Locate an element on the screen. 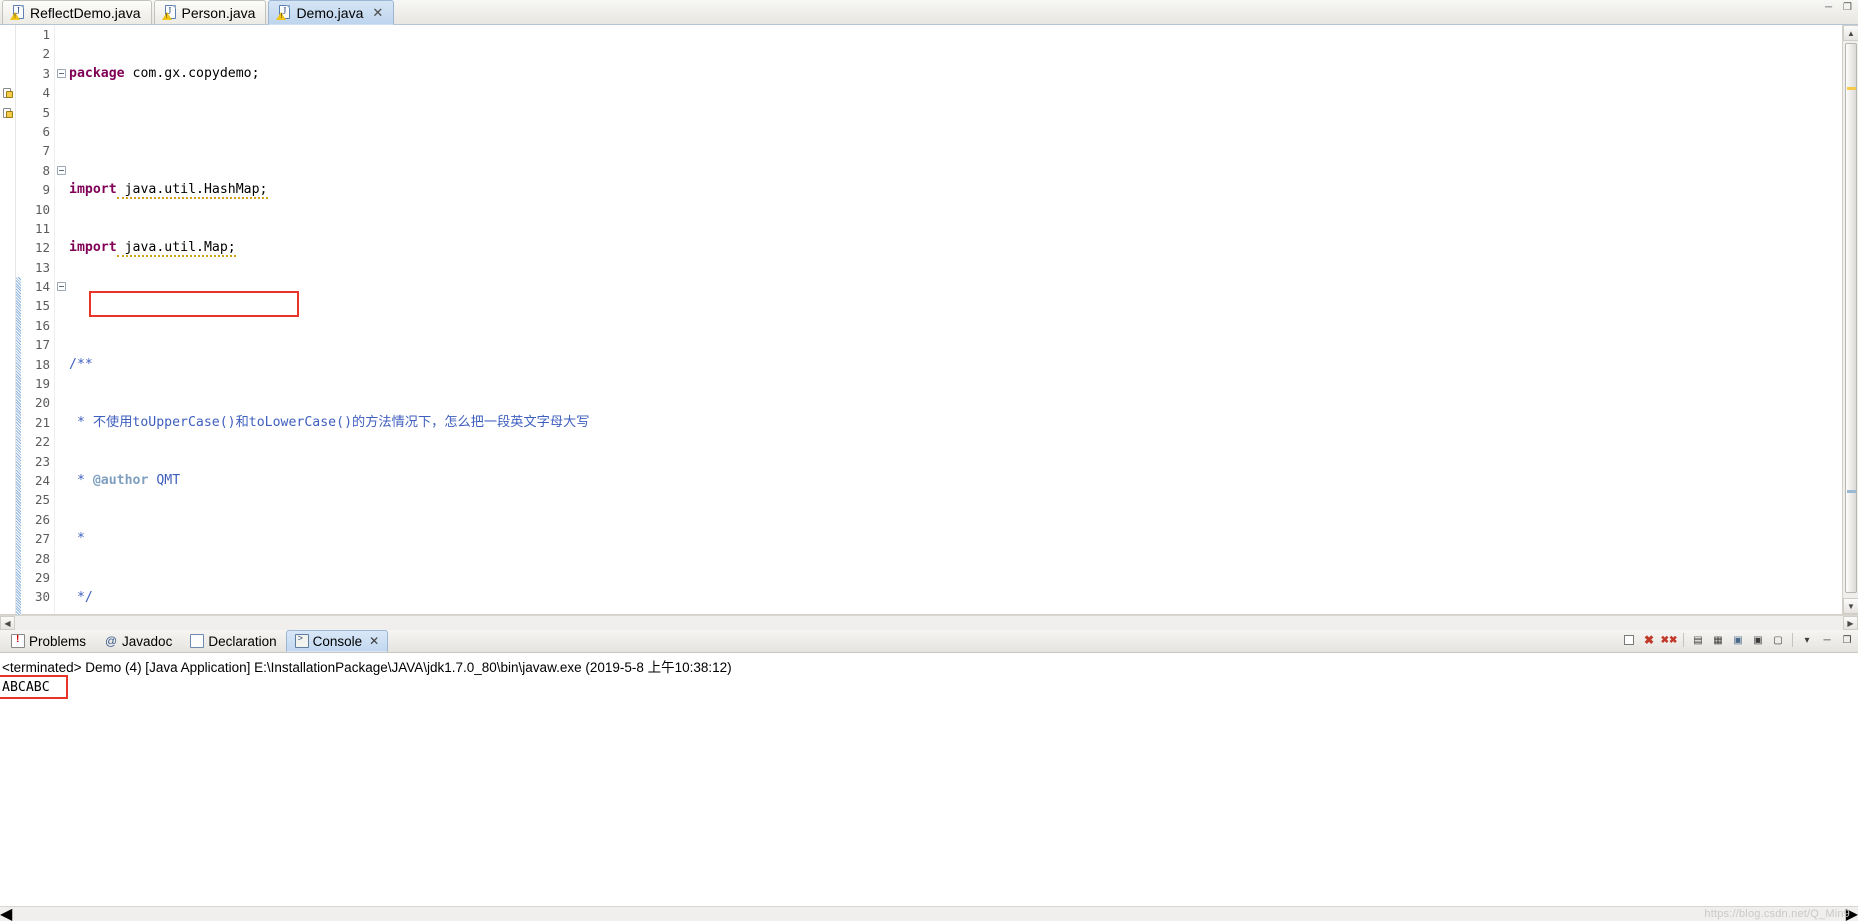 The width and height of the screenshot is (1858, 921). editor-tab-label: ReflectDemo.java is located at coordinates (85, 12).